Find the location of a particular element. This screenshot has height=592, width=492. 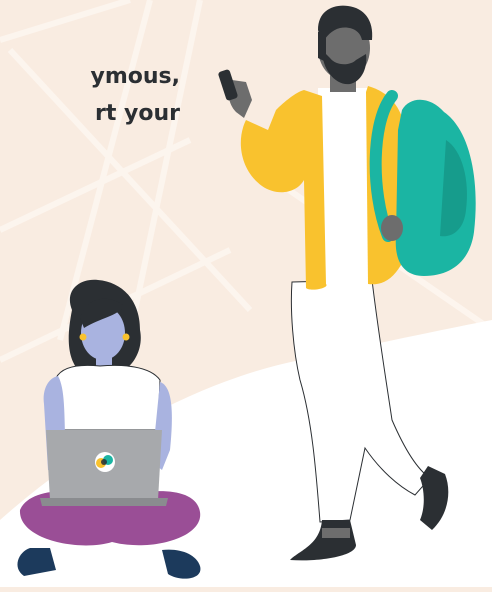

headline-line-2: rt your is located at coordinates (137, 113).